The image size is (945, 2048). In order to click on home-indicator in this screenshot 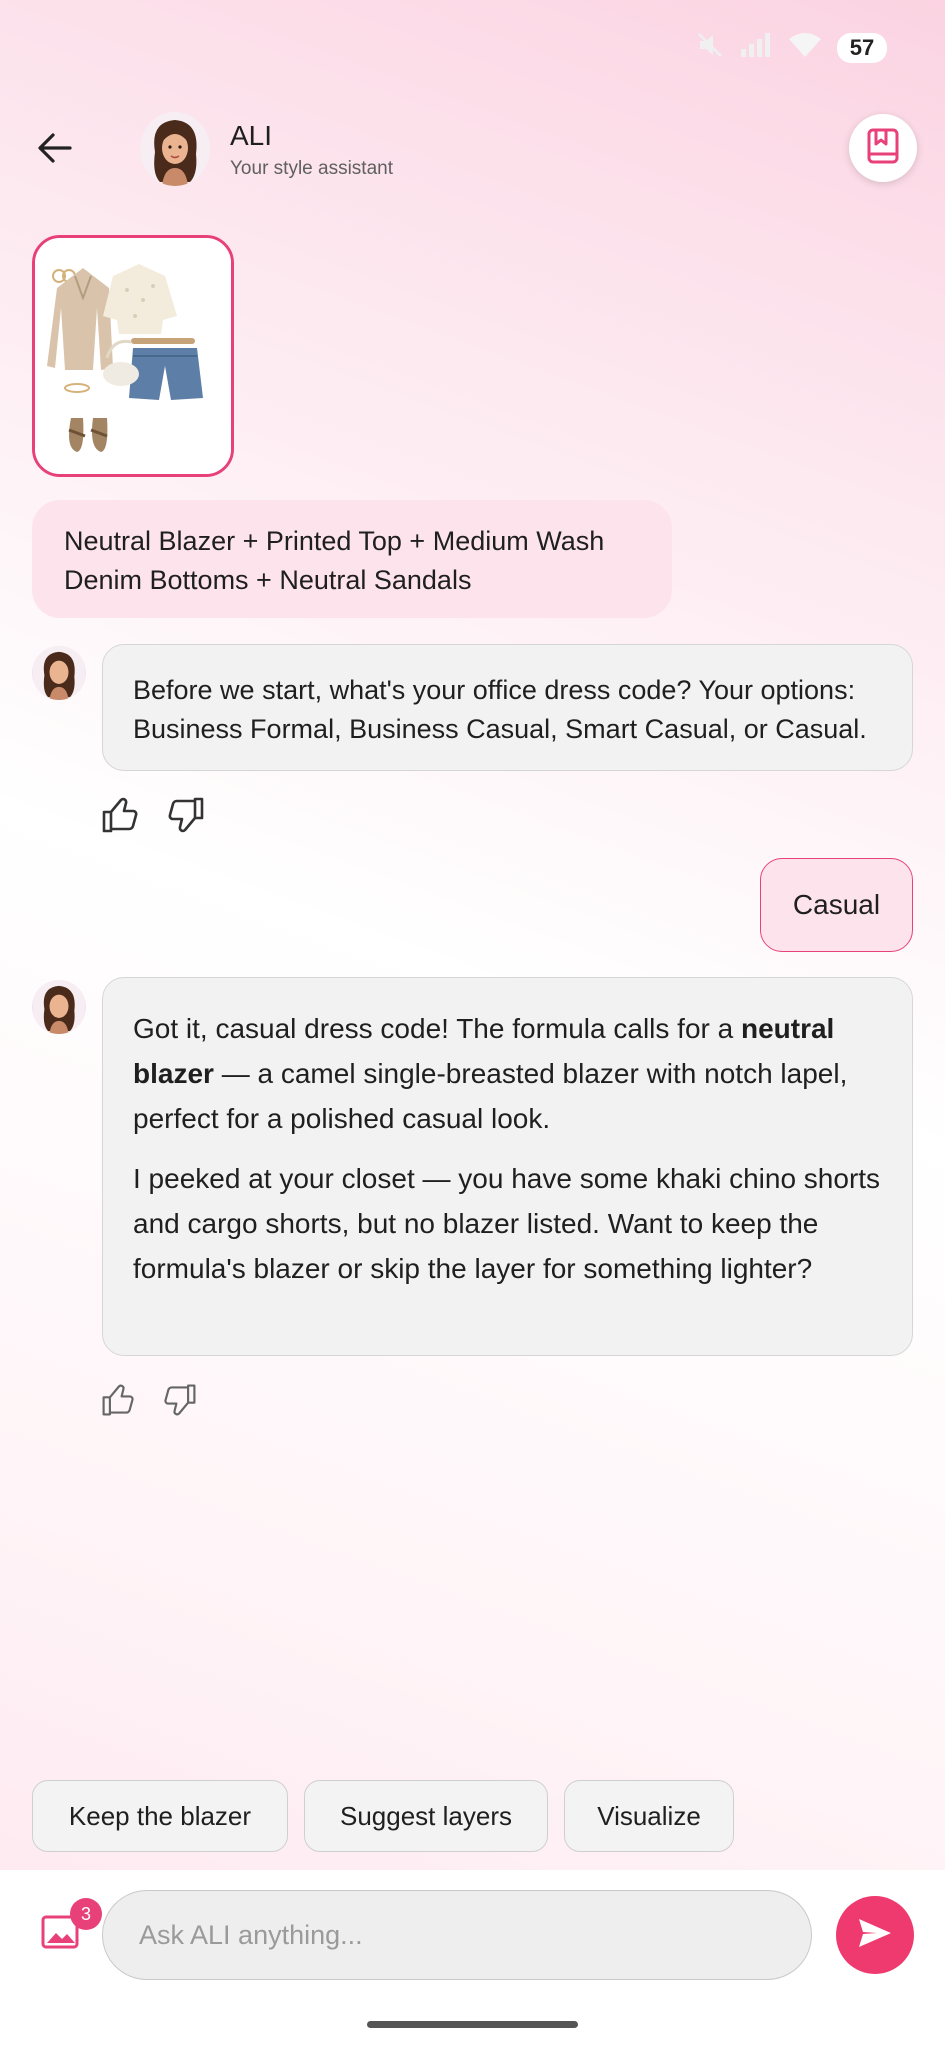, I will do `click(472, 2024)`.